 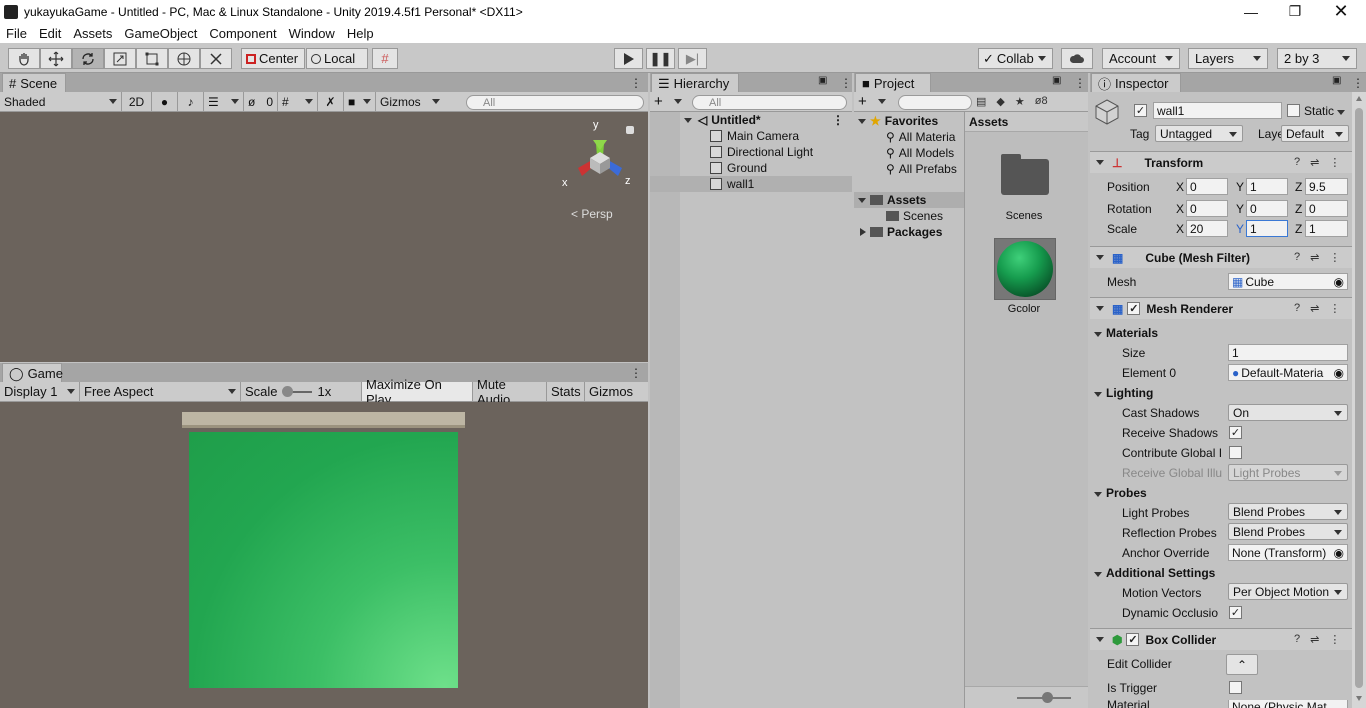 What do you see at coordinates (1288, 531) in the screenshot?
I see `reflection-probes-dropdown: Blend Probes` at bounding box center [1288, 531].